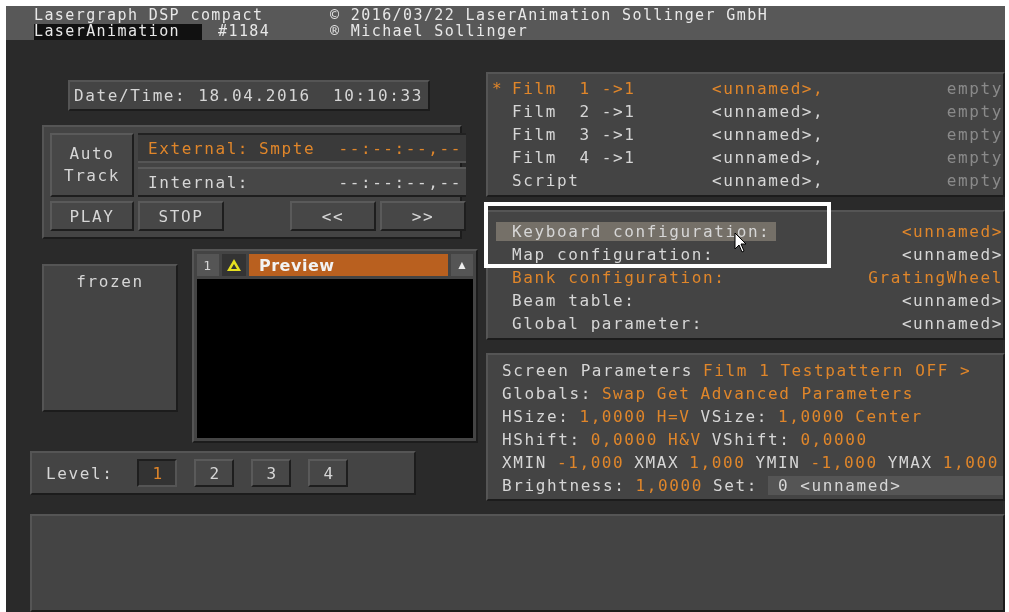  What do you see at coordinates (546, 180) in the screenshot?
I see `film-name: Script` at bounding box center [546, 180].